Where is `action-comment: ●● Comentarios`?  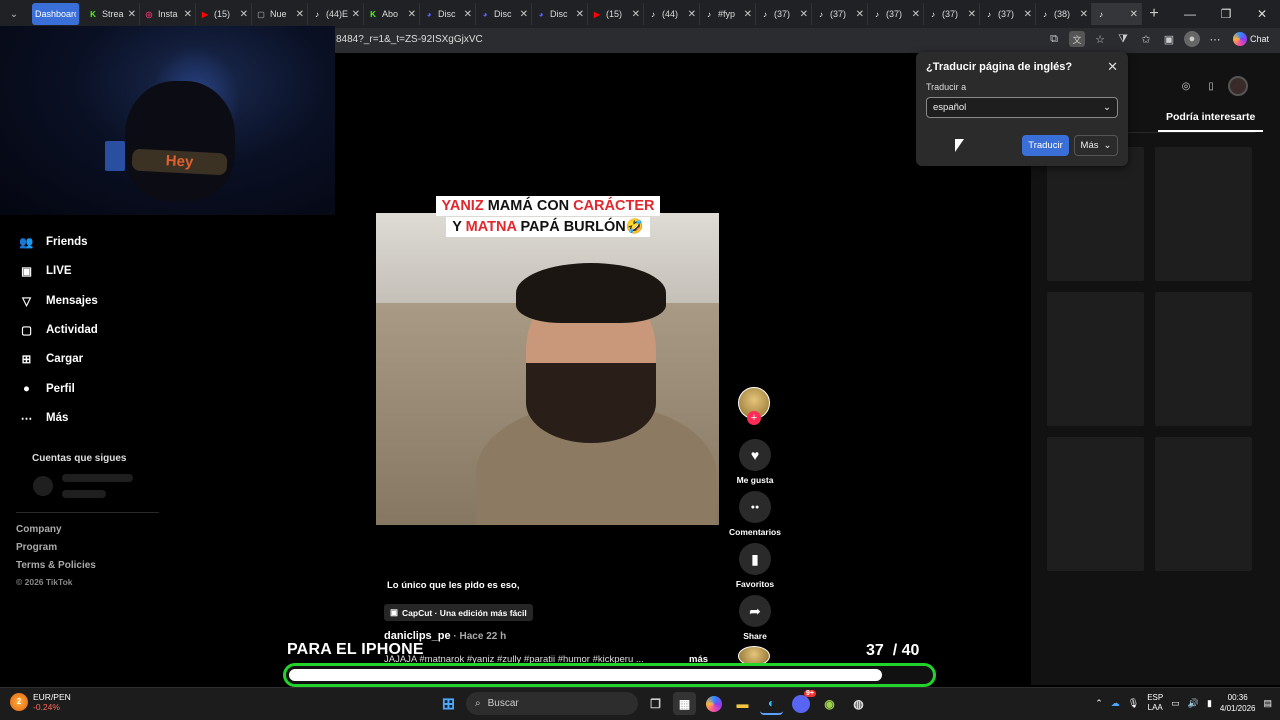
action-comment: ●● Comentarios is located at coordinates (755, 514).